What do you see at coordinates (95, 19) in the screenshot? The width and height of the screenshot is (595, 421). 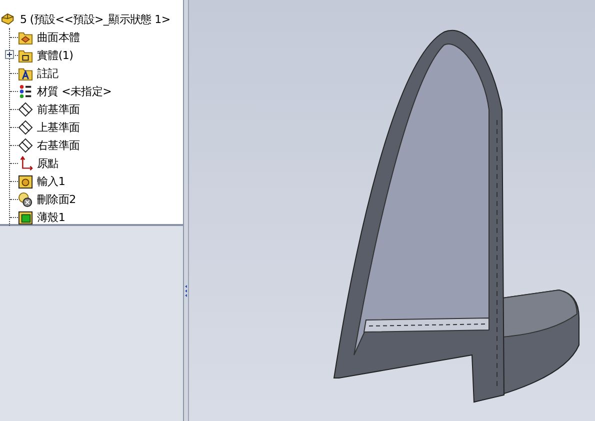 I see `tree-item: 5 (預設<<預設>_顯示狀態 1>` at bounding box center [95, 19].